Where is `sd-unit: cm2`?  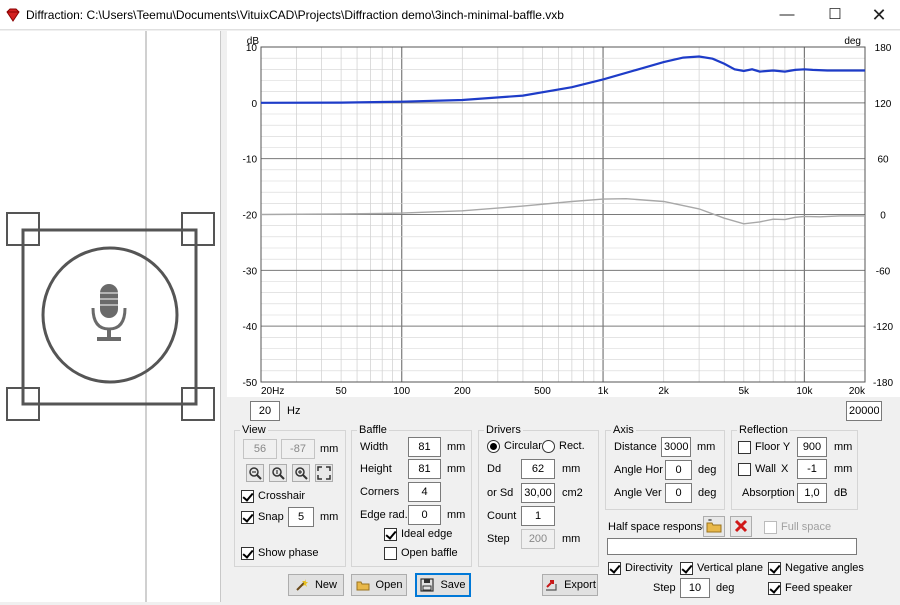
sd-unit: cm2 is located at coordinates (572, 493).